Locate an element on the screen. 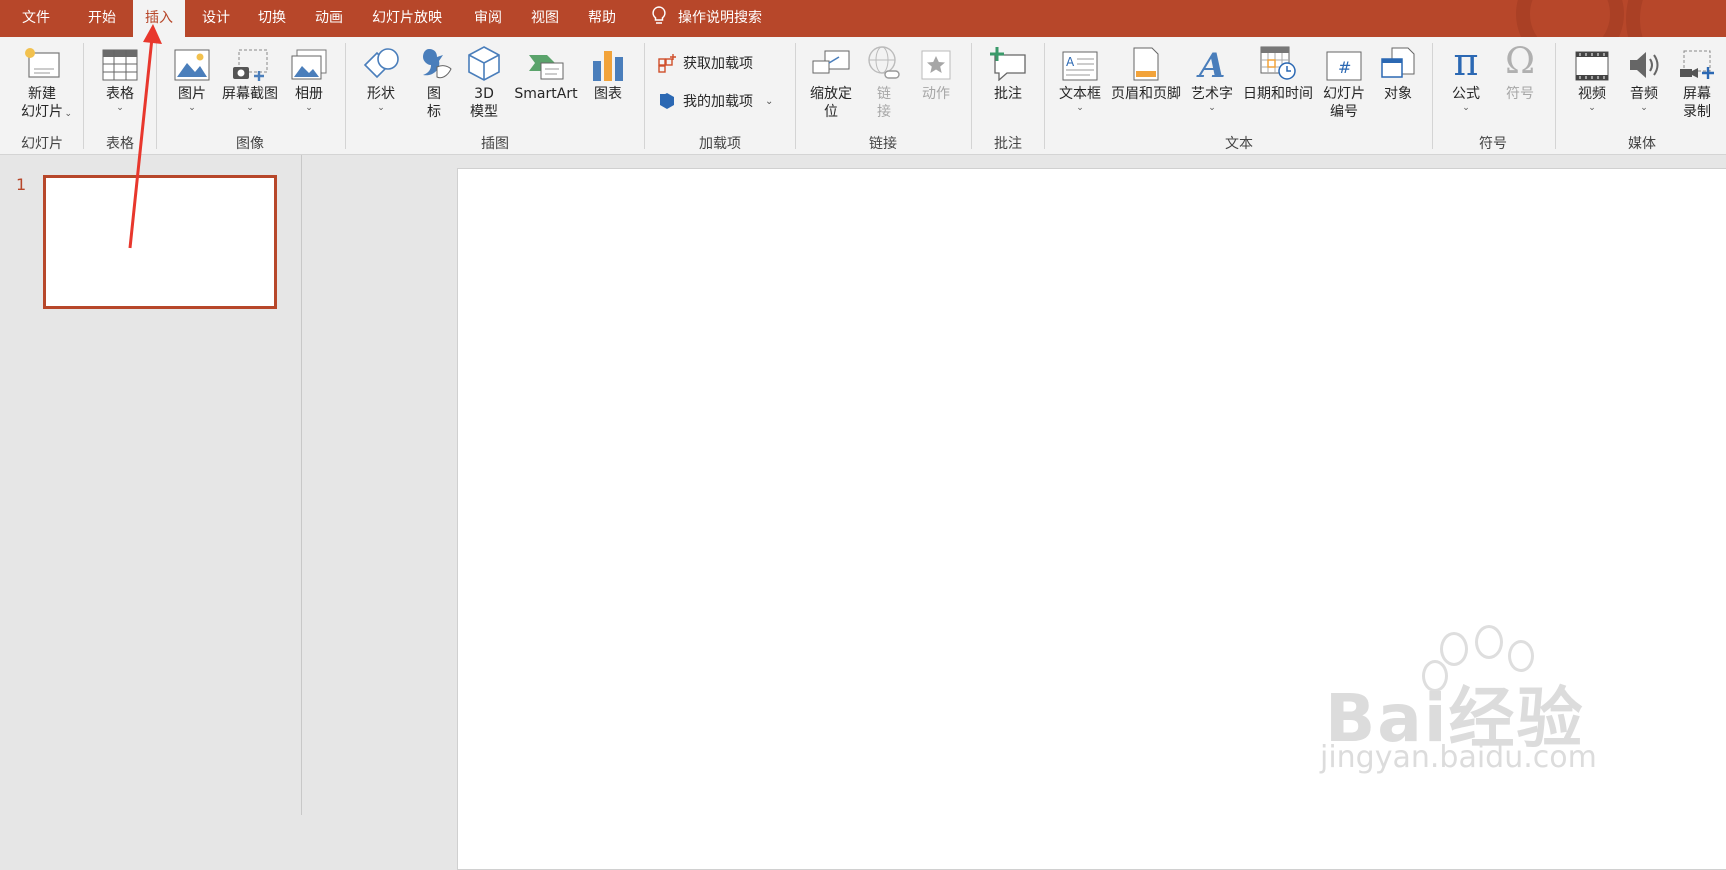 Image resolution: width=1726 pixels, height=870 pixels. equation-button: π 公式 ⌄ is located at coordinates (1466, 78).